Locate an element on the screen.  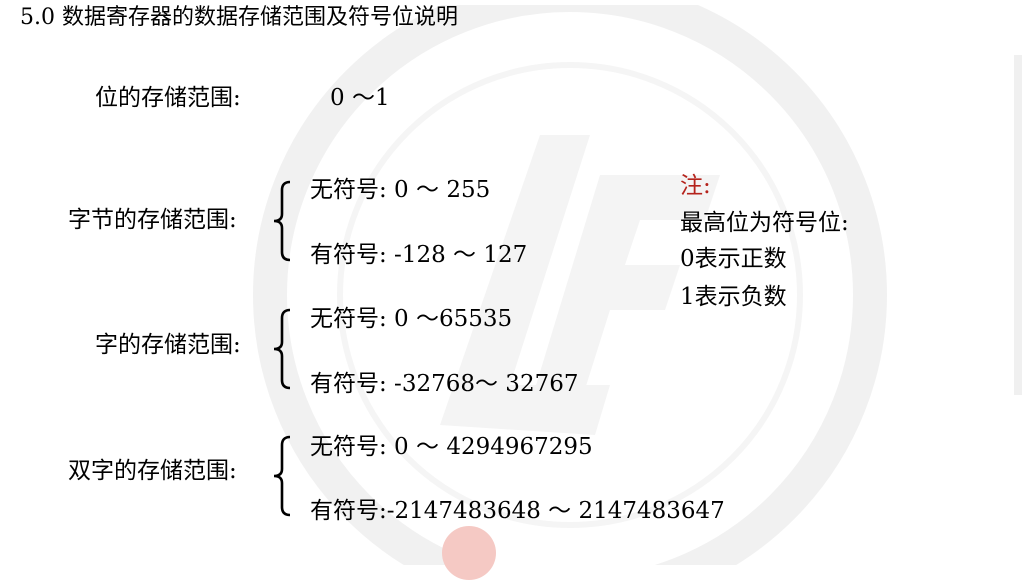
byte-unsigned-range: 无符号: 0 ～ 255 is located at coordinates (400, 190).